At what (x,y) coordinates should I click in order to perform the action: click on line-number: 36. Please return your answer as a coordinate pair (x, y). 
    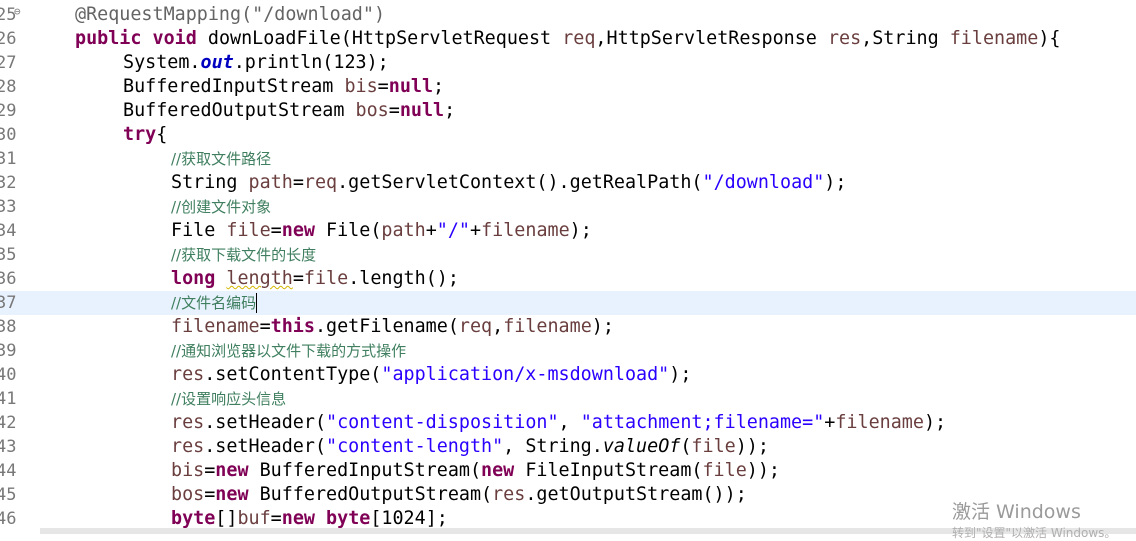
    Looking at the image, I should click on (8, 279).